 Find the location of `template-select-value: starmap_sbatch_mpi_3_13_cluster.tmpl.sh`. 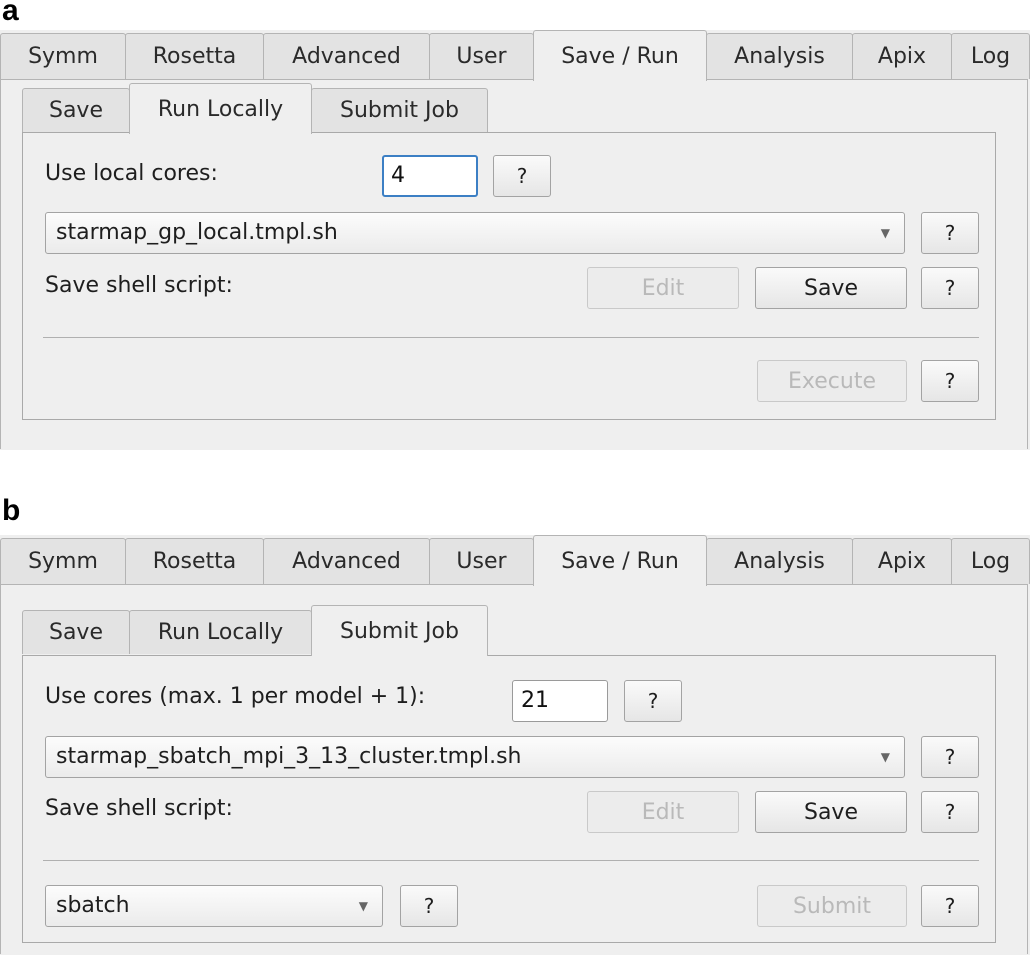

template-select-value: starmap_sbatch_mpi_3_13_cluster.tmpl.sh is located at coordinates (289, 756).